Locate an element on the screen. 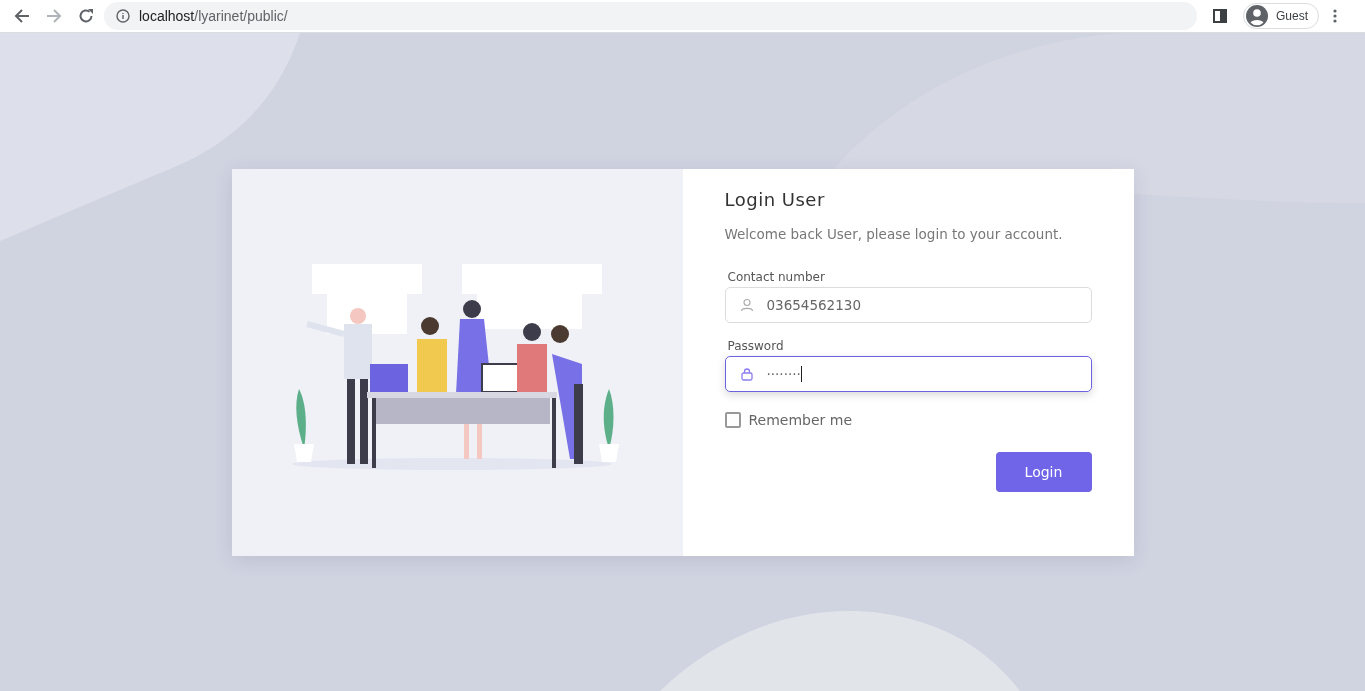  login-button: Login is located at coordinates (1043, 472).